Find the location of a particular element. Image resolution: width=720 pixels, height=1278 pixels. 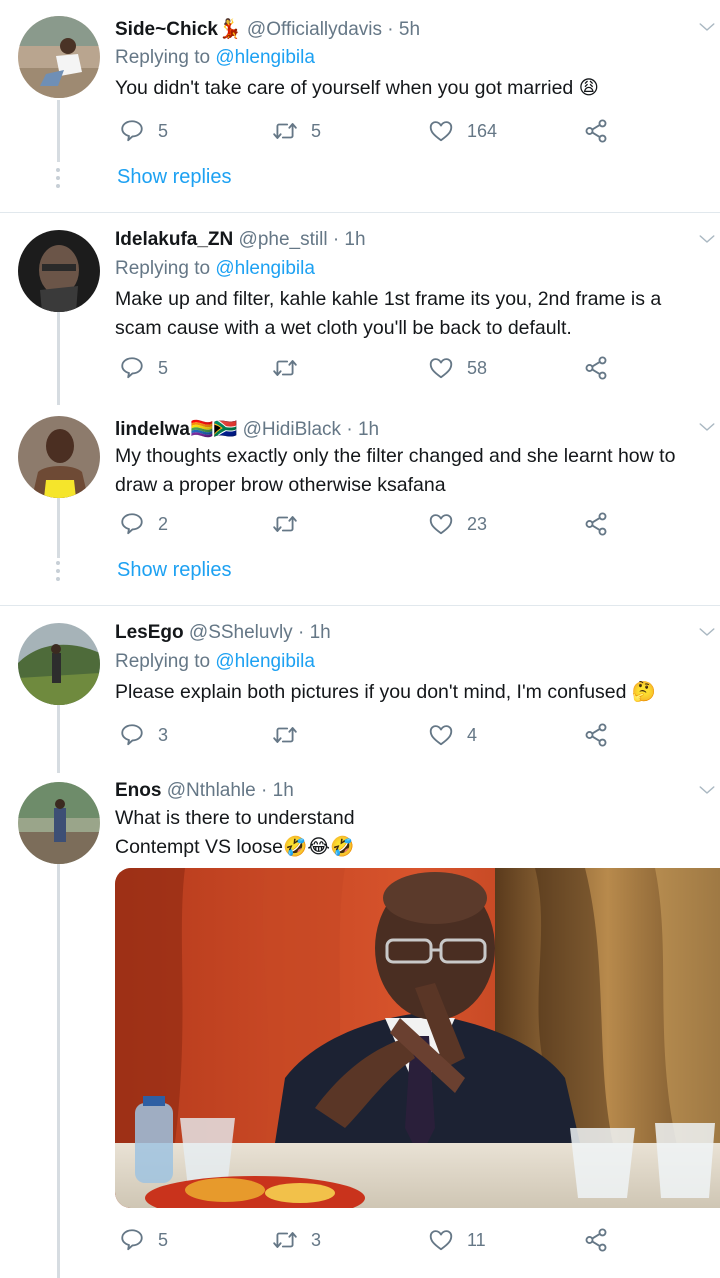

like-button: 164 is located at coordinates (462, 131).